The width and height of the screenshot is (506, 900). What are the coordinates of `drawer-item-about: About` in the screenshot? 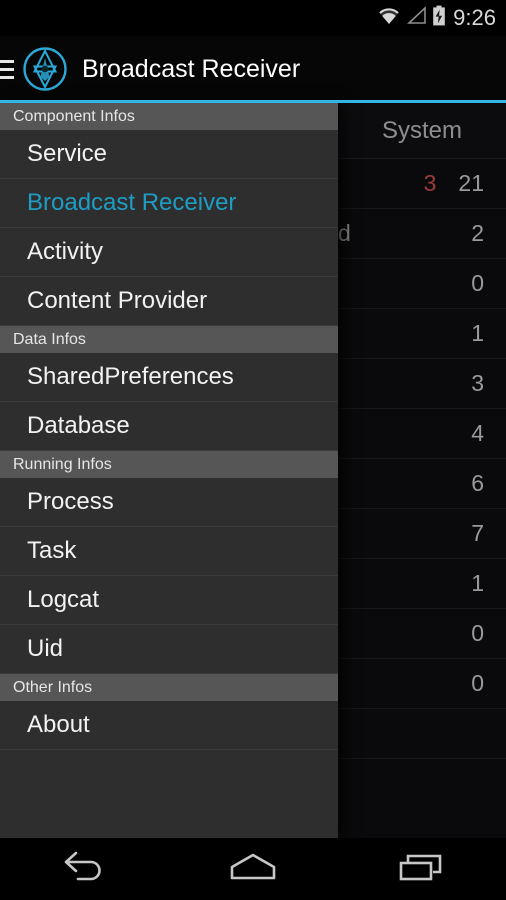 It's located at (169, 725).